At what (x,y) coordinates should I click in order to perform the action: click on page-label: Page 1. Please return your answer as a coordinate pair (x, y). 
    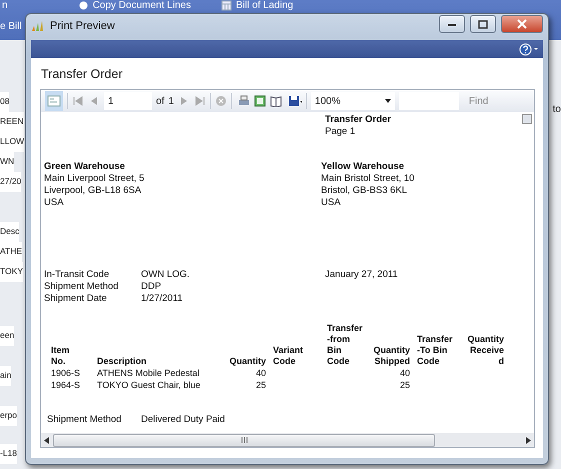
    Looking at the image, I should click on (340, 132).